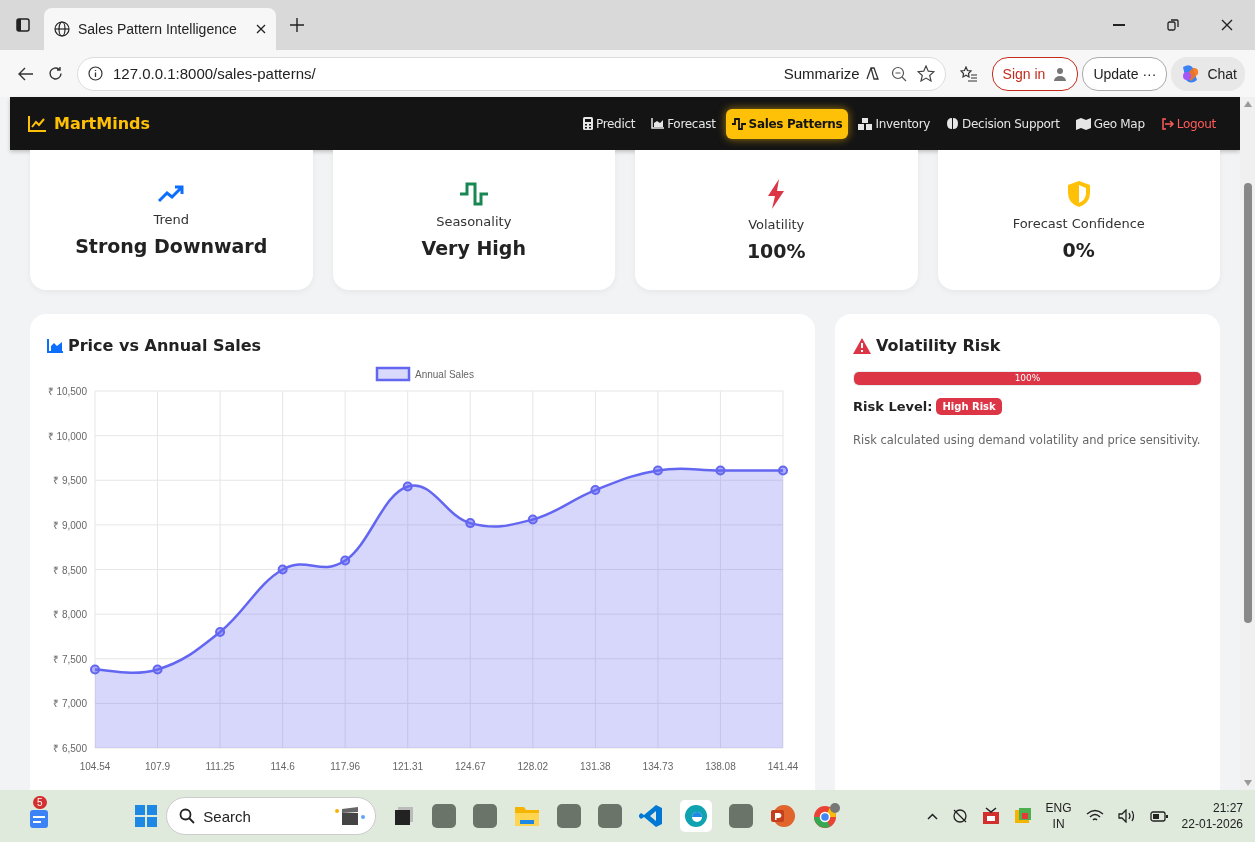 The image size is (1255, 842). I want to click on nav-link: Forecast, so click(683, 123).